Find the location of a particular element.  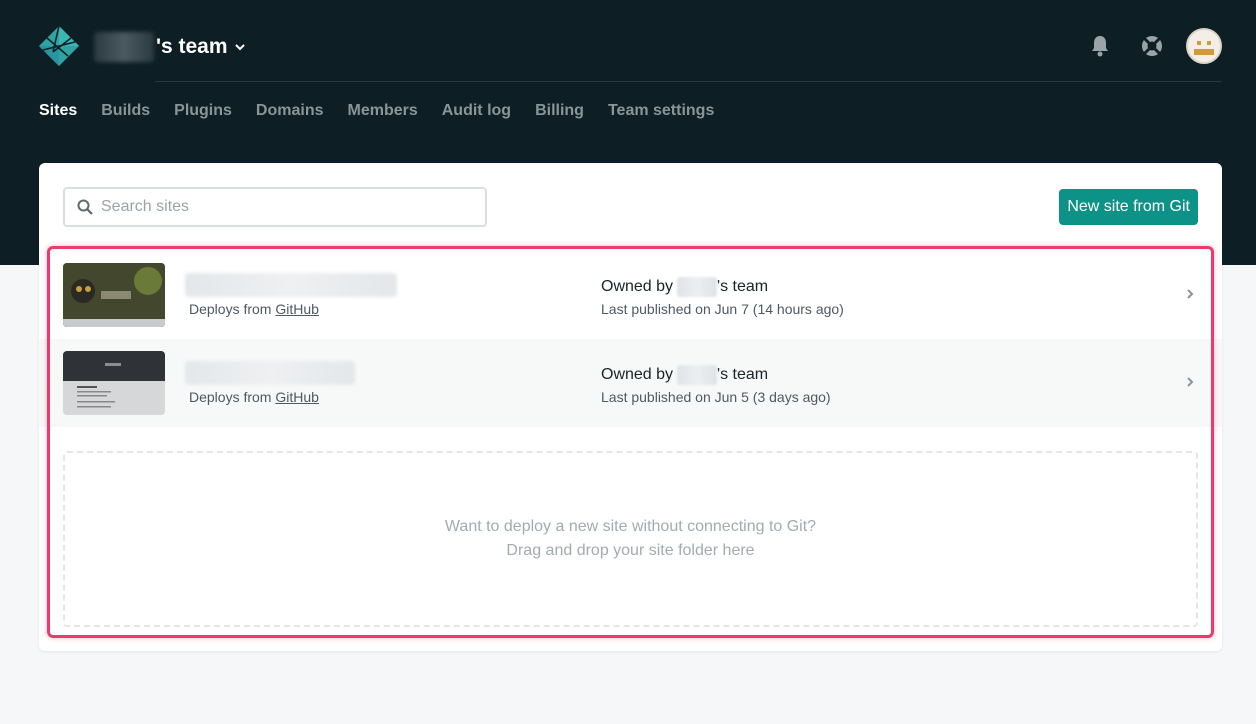

last-published: Last published on Jun 5 (3 days ago) is located at coordinates (716, 397).